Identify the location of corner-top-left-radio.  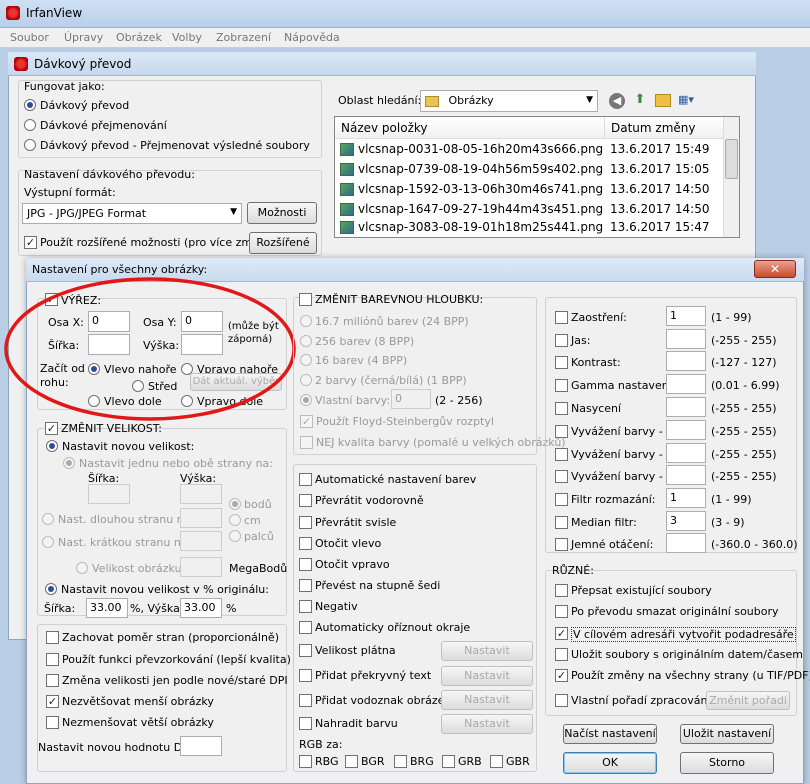
(94, 370).